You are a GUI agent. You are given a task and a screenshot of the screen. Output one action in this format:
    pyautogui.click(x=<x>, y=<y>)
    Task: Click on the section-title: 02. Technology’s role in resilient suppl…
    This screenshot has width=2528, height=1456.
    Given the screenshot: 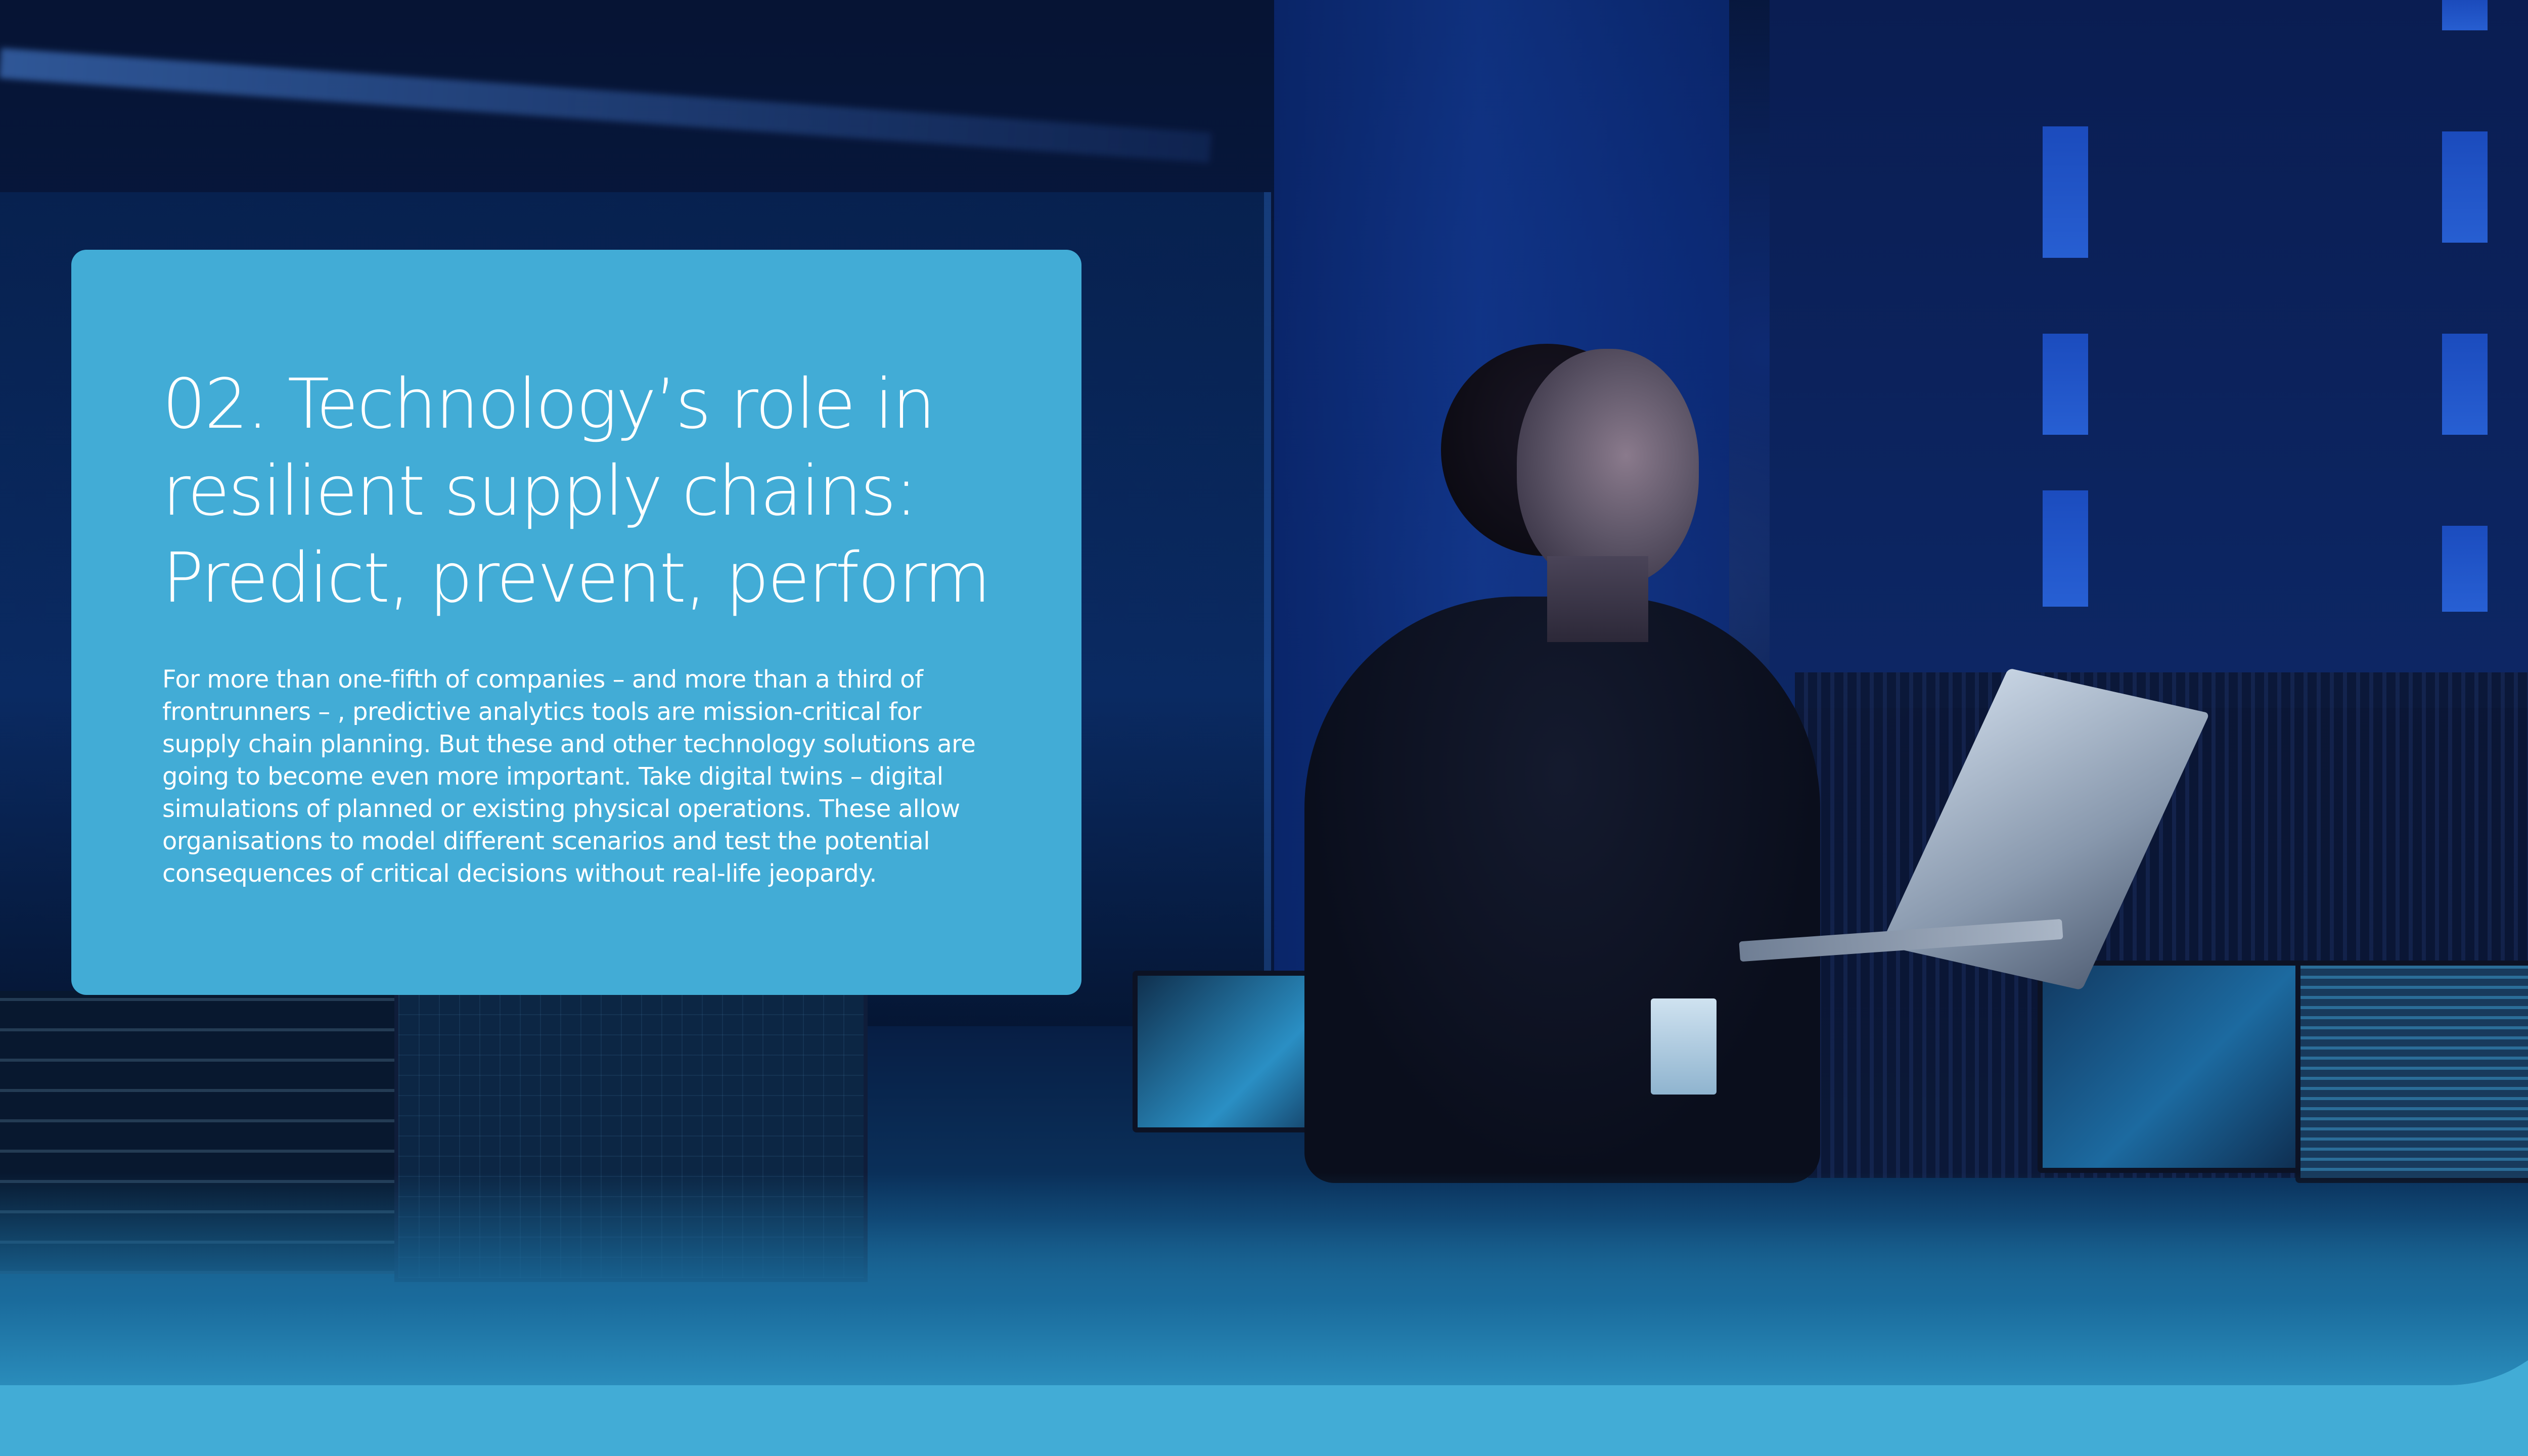 What is the action you would take?
    pyautogui.click(x=592, y=491)
    